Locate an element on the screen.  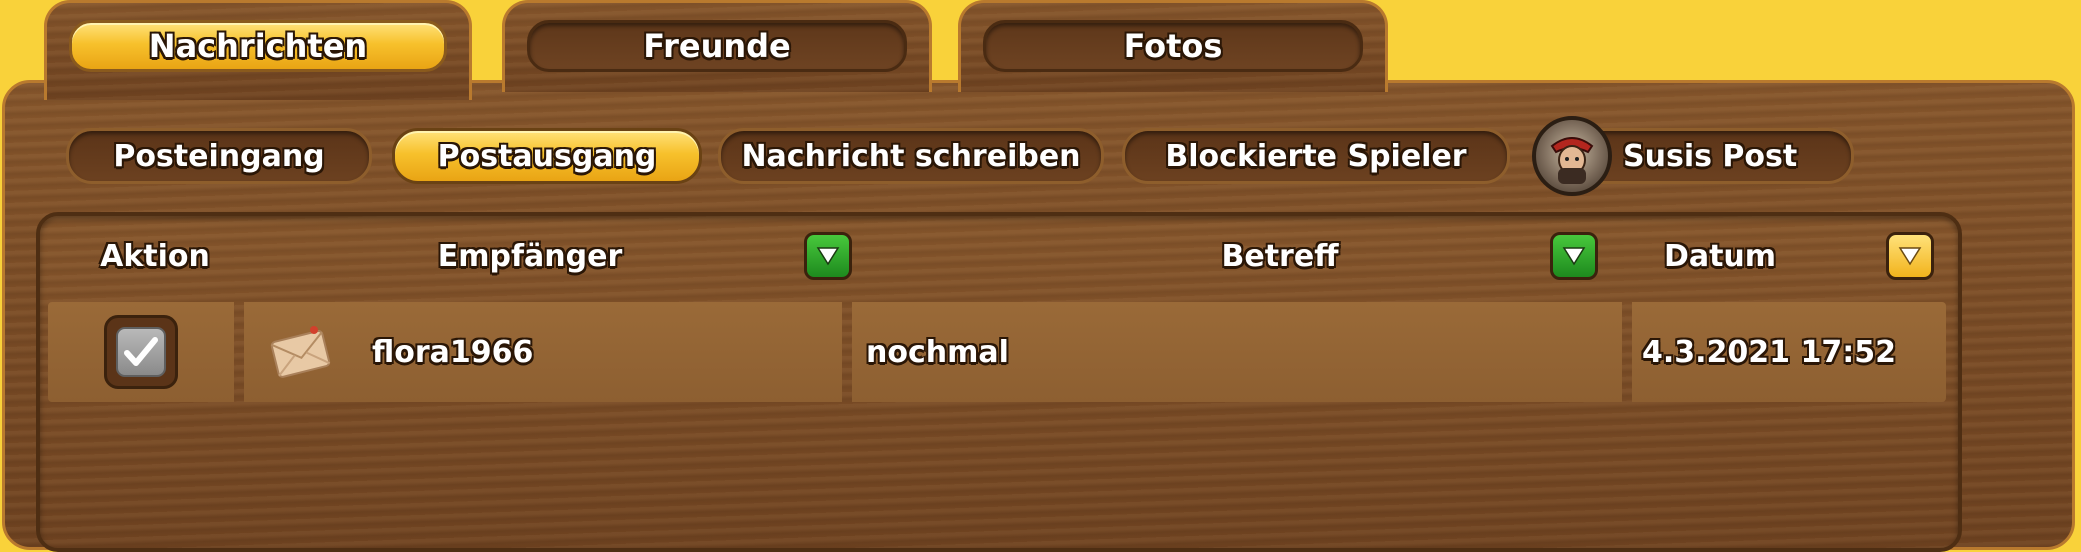
sort-betreff-button is located at coordinates (1574, 256).